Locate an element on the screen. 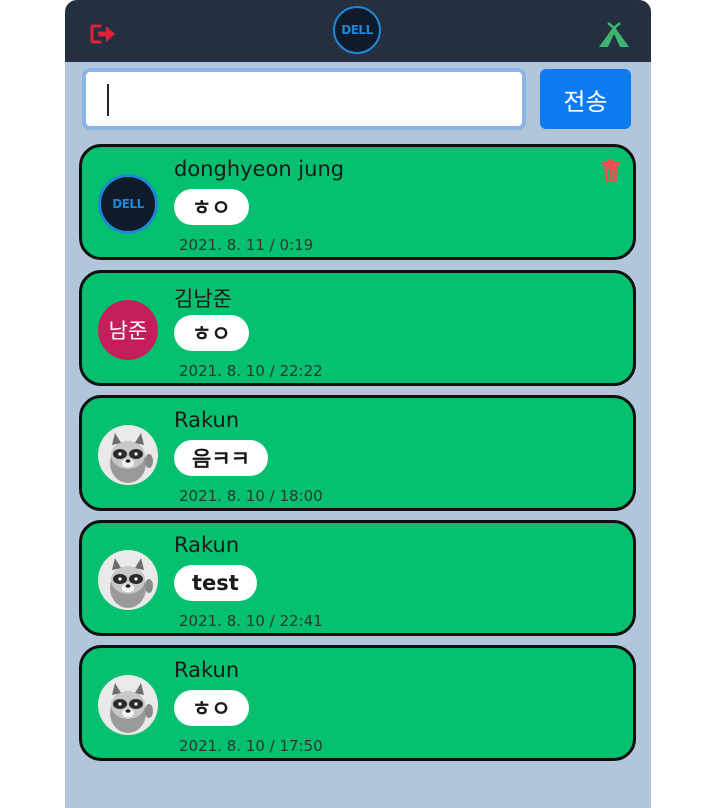 This screenshot has width=718, height=808. message-card: Rakun test 2021. 8. 10 / 22:41 is located at coordinates (357, 578).